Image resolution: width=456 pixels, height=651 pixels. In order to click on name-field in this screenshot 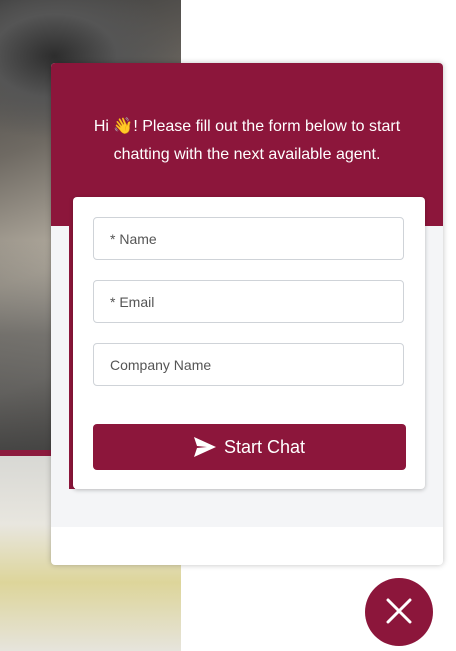, I will do `click(248, 238)`.